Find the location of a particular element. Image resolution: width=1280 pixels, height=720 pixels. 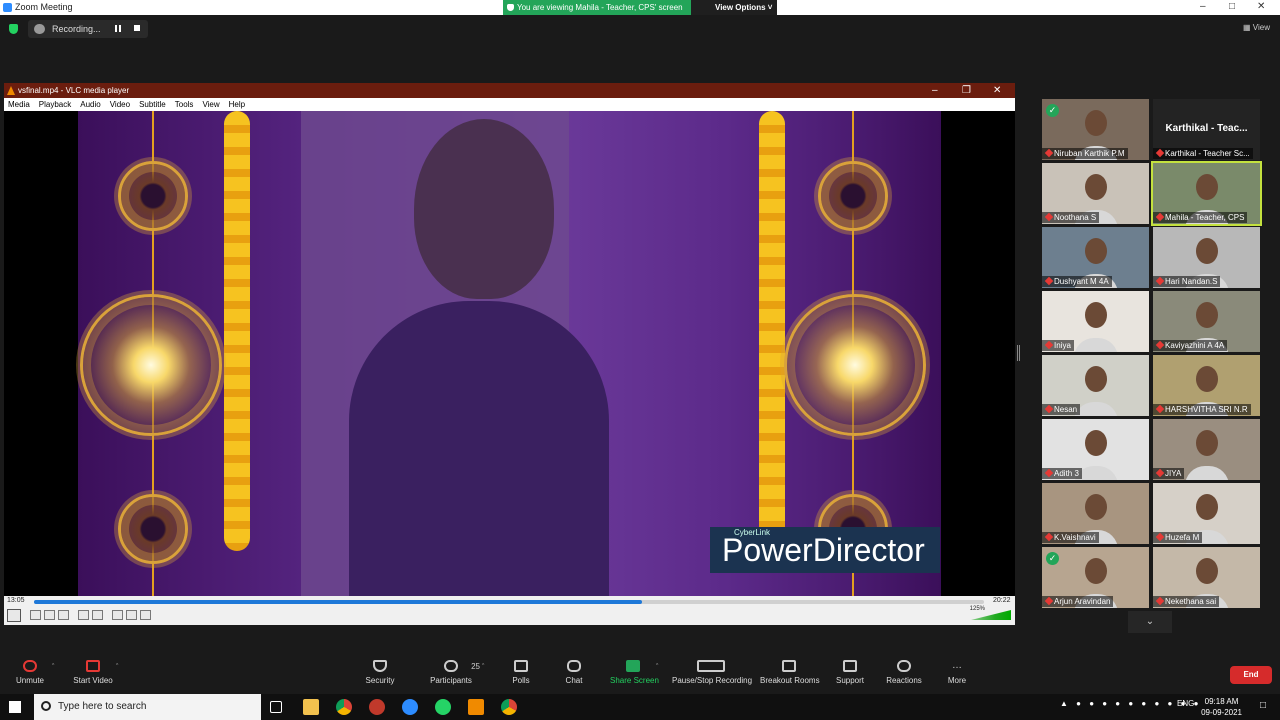

vlc-menu-help: Help is located at coordinates (237, 104).